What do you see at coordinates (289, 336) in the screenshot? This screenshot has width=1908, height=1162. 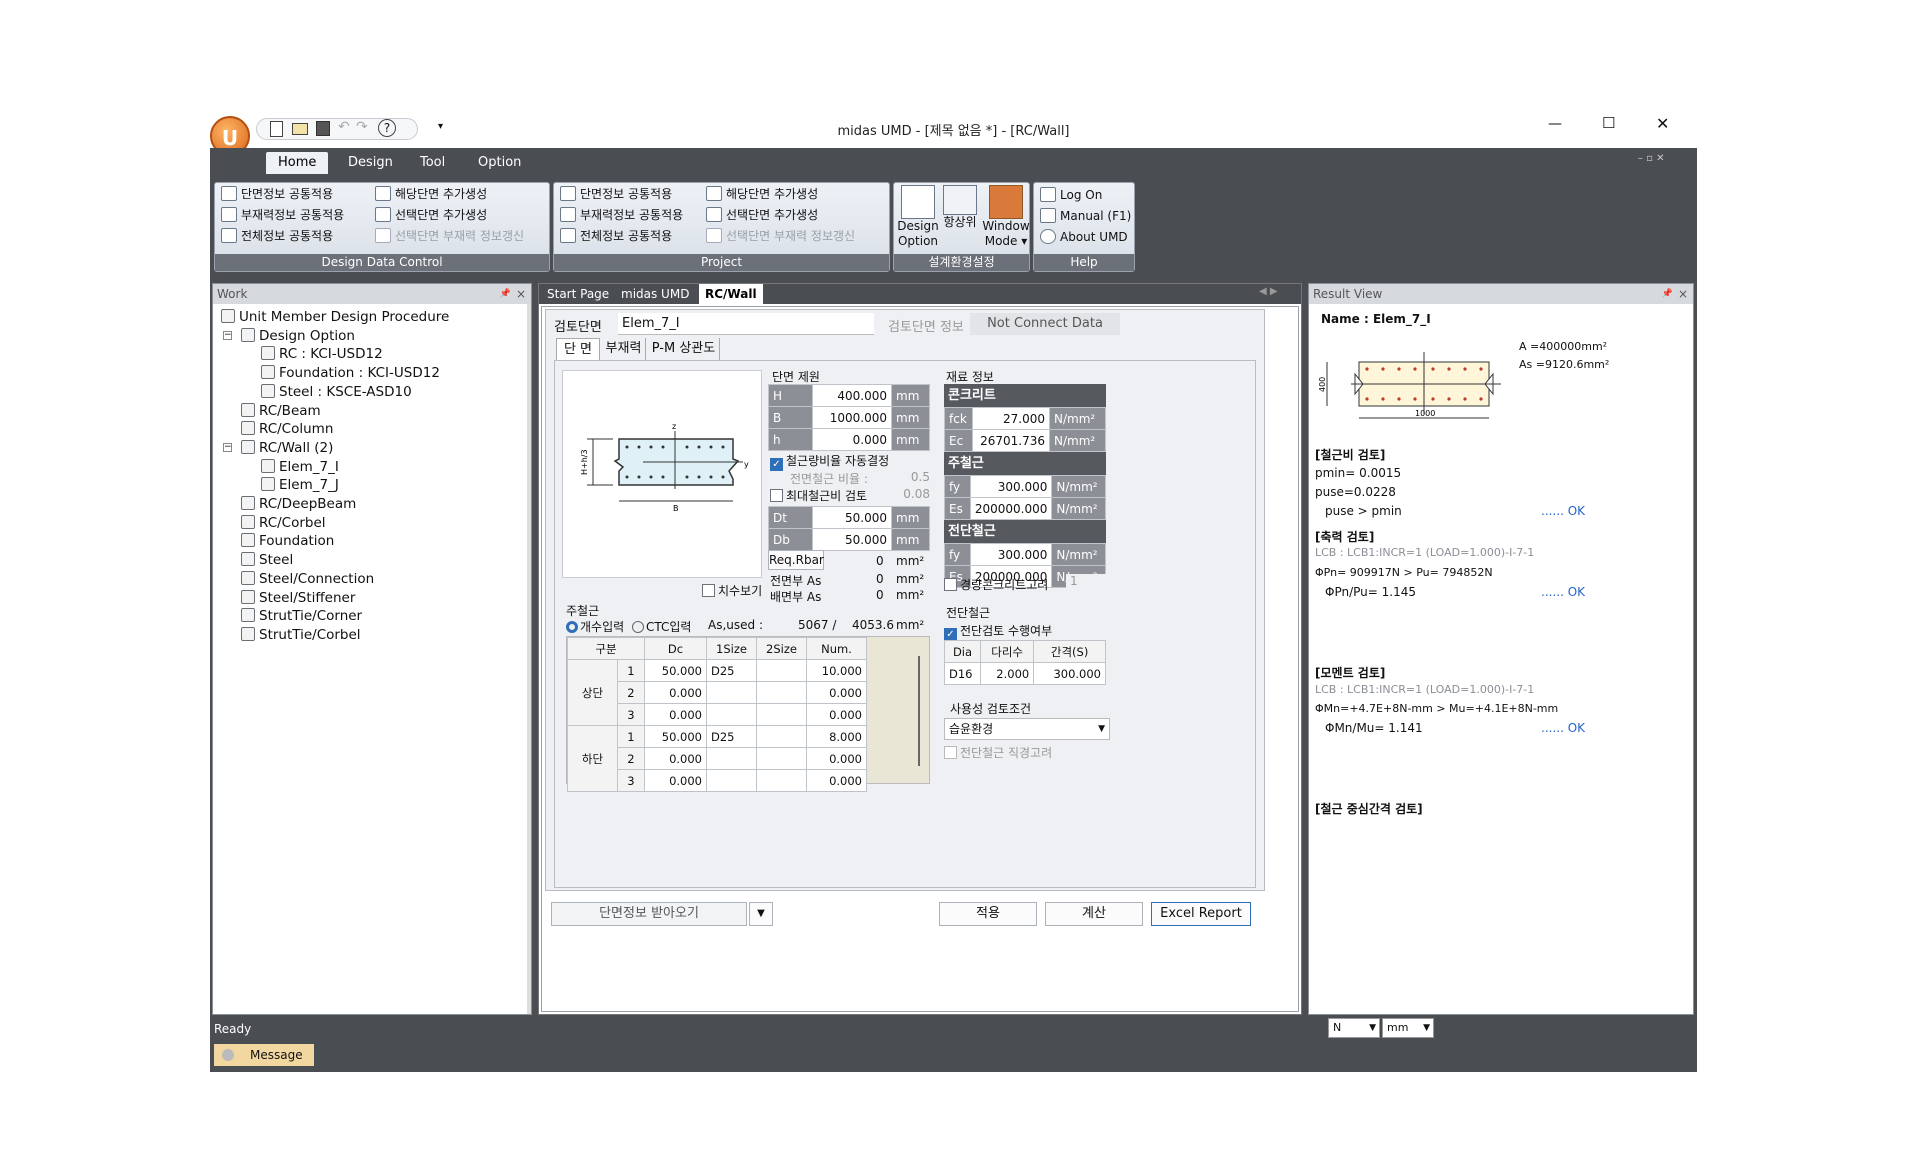 I see `tree-item: − Design Option` at bounding box center [289, 336].